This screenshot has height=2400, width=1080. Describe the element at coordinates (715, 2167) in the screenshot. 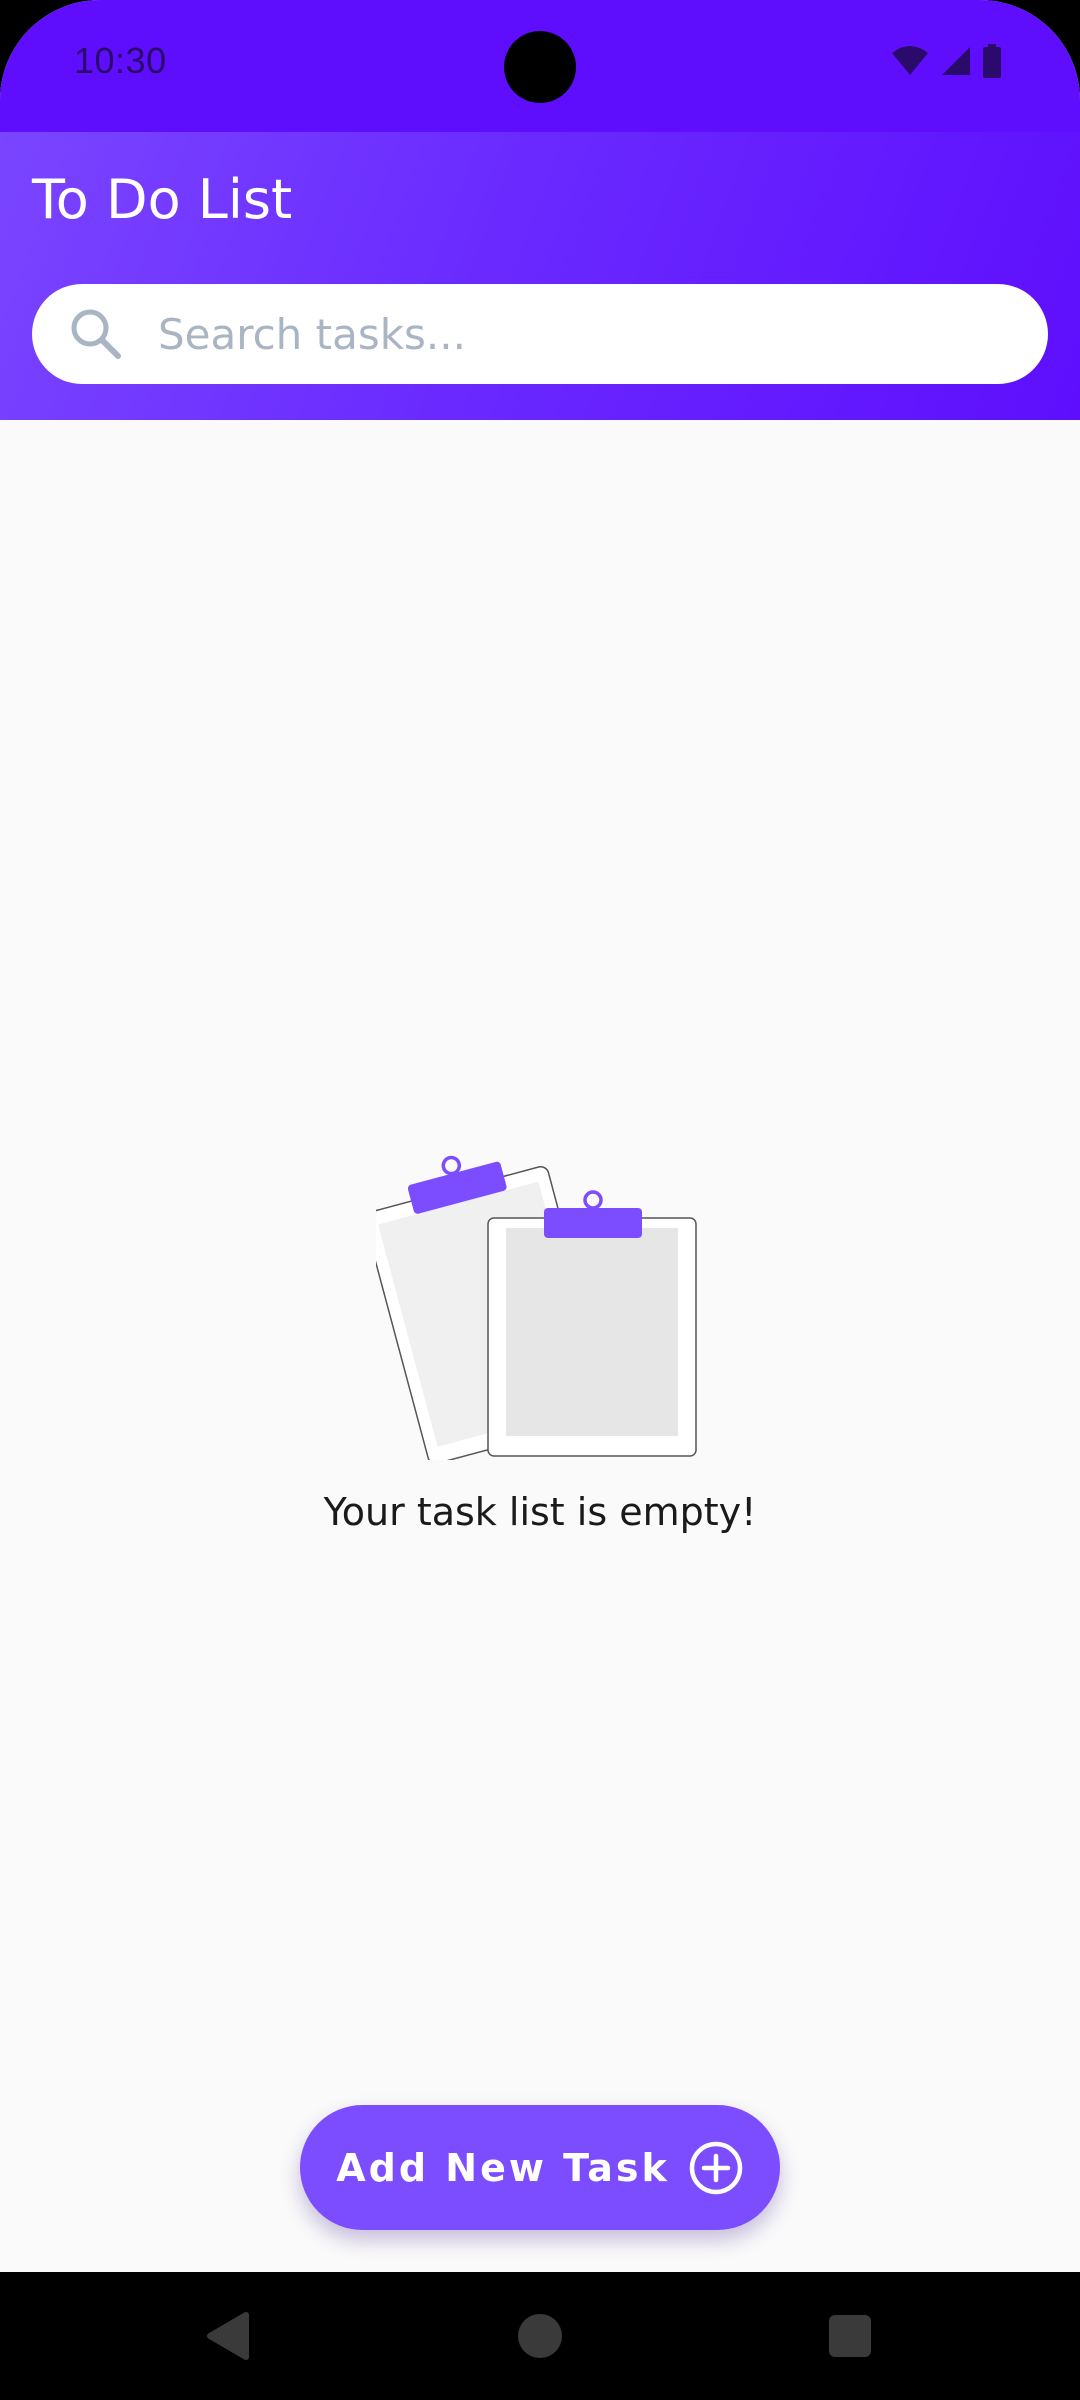

I see `plus-circle-icon` at that location.